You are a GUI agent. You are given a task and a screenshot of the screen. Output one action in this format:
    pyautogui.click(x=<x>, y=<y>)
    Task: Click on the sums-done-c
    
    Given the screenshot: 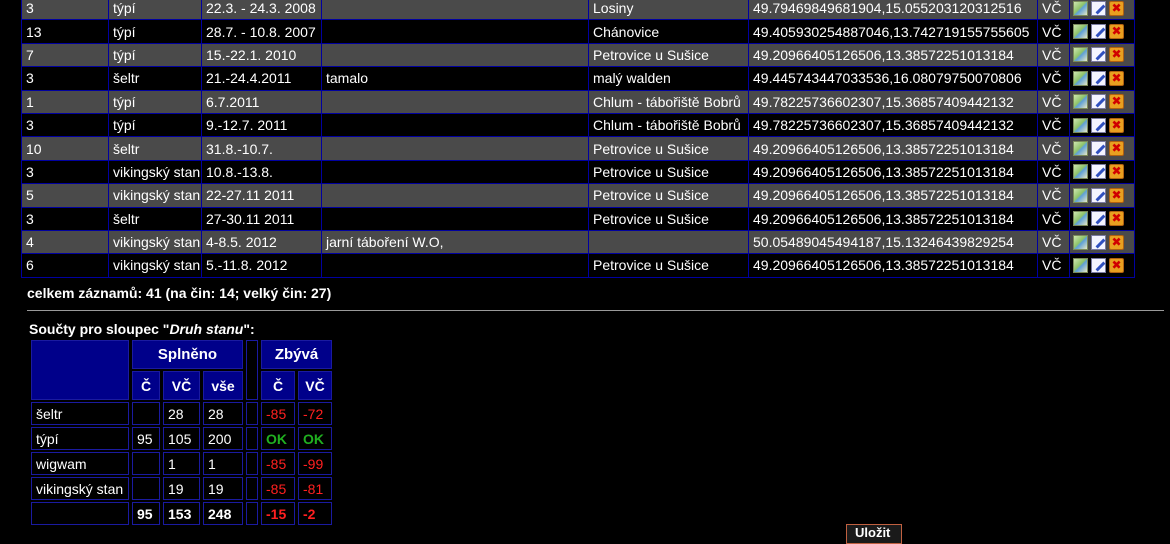 What is the action you would take?
    pyautogui.click(x=146, y=488)
    